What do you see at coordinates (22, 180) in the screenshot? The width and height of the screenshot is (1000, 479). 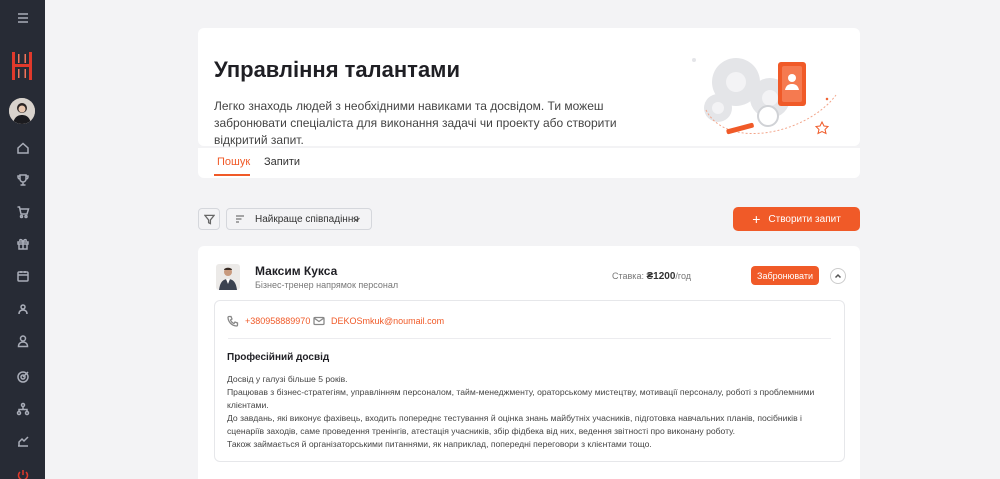 I see `trophy-icon` at bounding box center [22, 180].